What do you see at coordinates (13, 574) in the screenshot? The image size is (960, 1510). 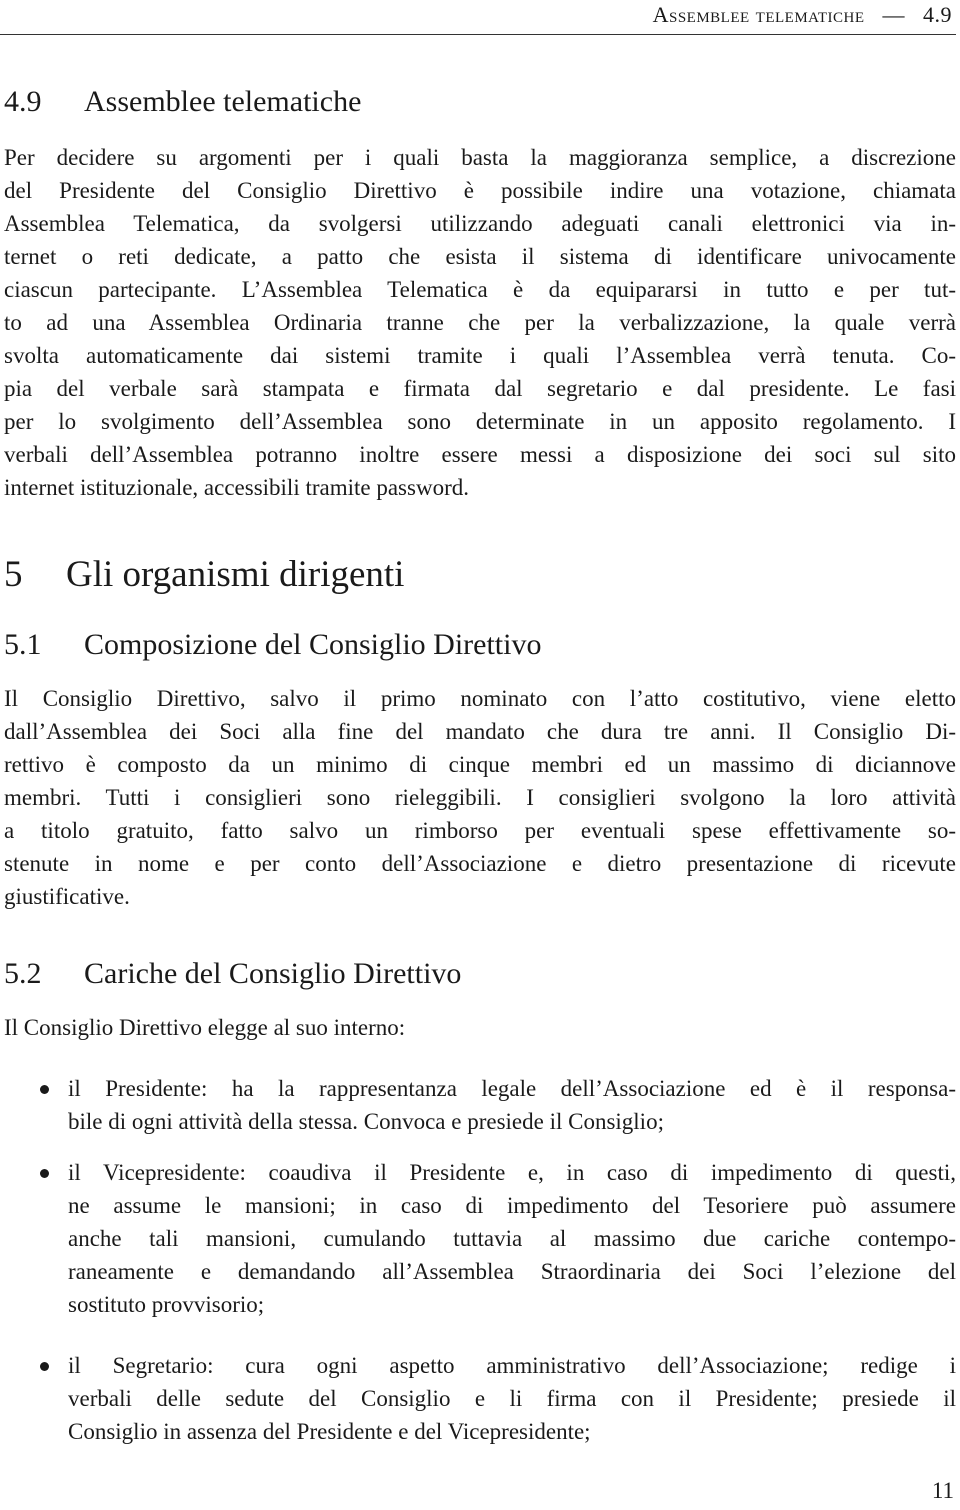 I see `section-number: 5` at bounding box center [13, 574].